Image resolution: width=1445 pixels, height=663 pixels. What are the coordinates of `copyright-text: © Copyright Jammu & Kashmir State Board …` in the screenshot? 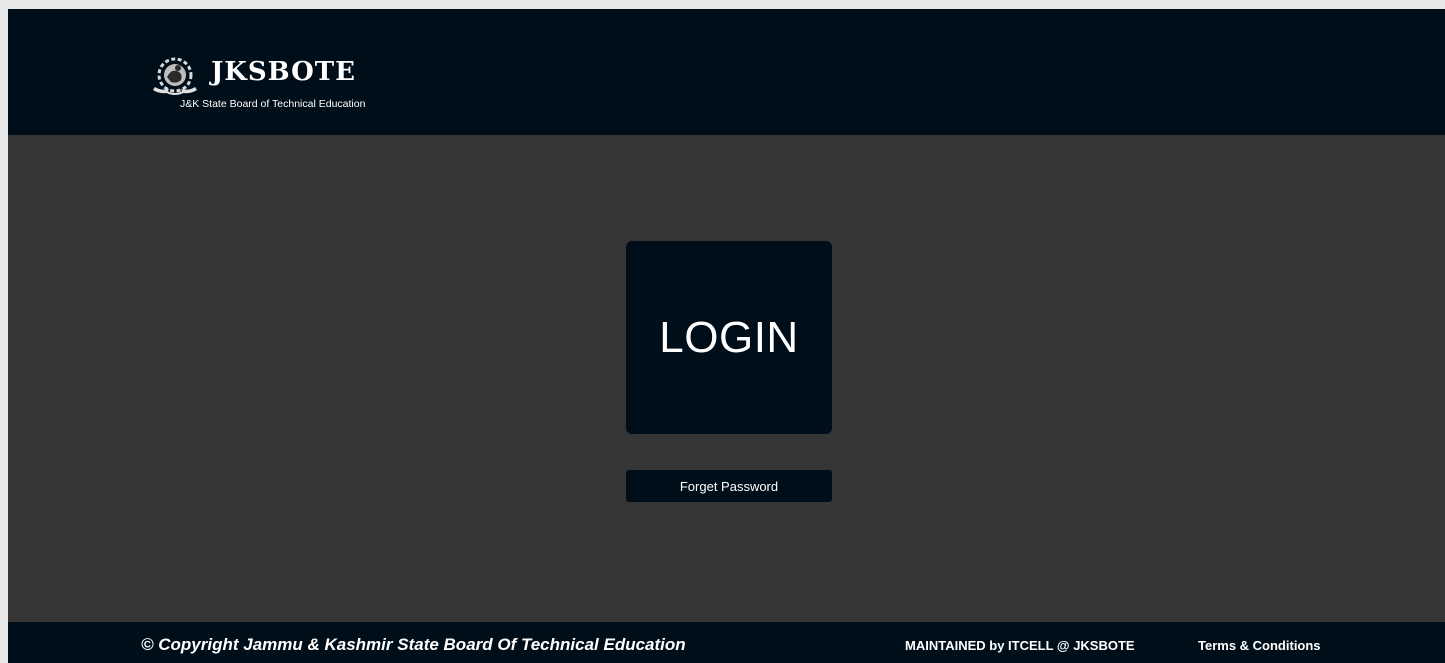 It's located at (413, 644).